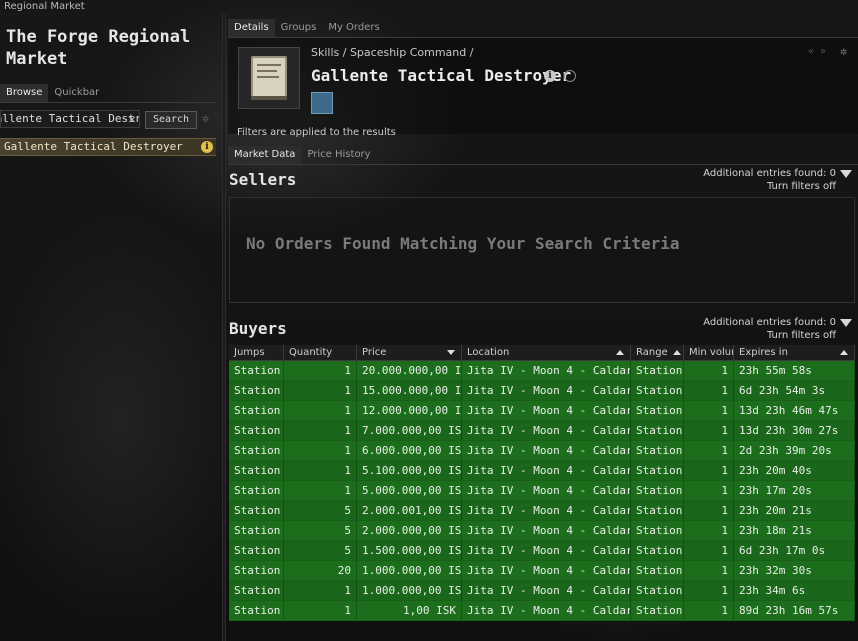  I want to click on tab-quickbar: Quickbar, so click(76, 93).